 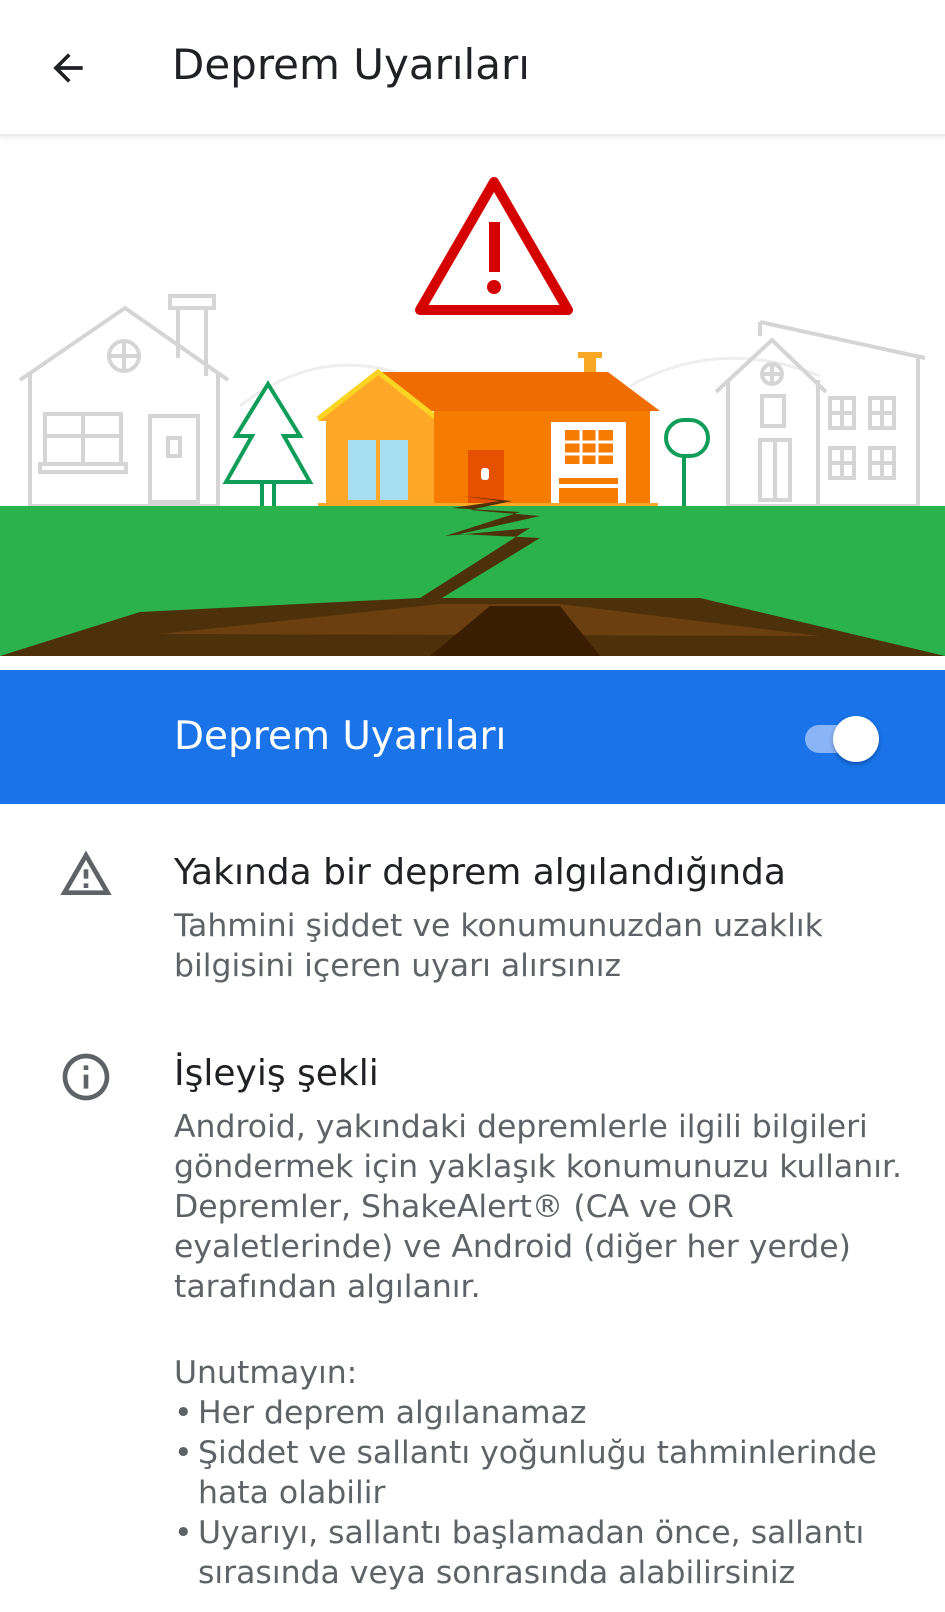 I want to click on how-it-works-title: İşleyiş şekli, so click(x=276, y=1073).